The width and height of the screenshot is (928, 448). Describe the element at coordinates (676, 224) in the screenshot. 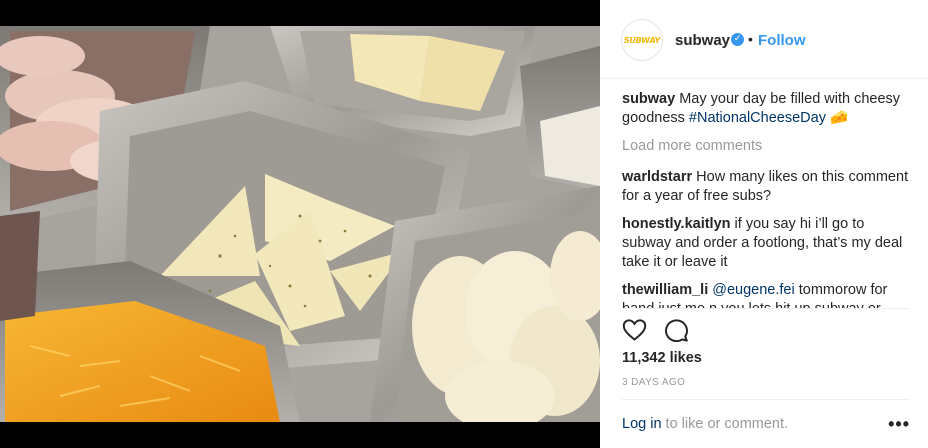

I see `comment-username: honestly.kaitlyn` at that location.